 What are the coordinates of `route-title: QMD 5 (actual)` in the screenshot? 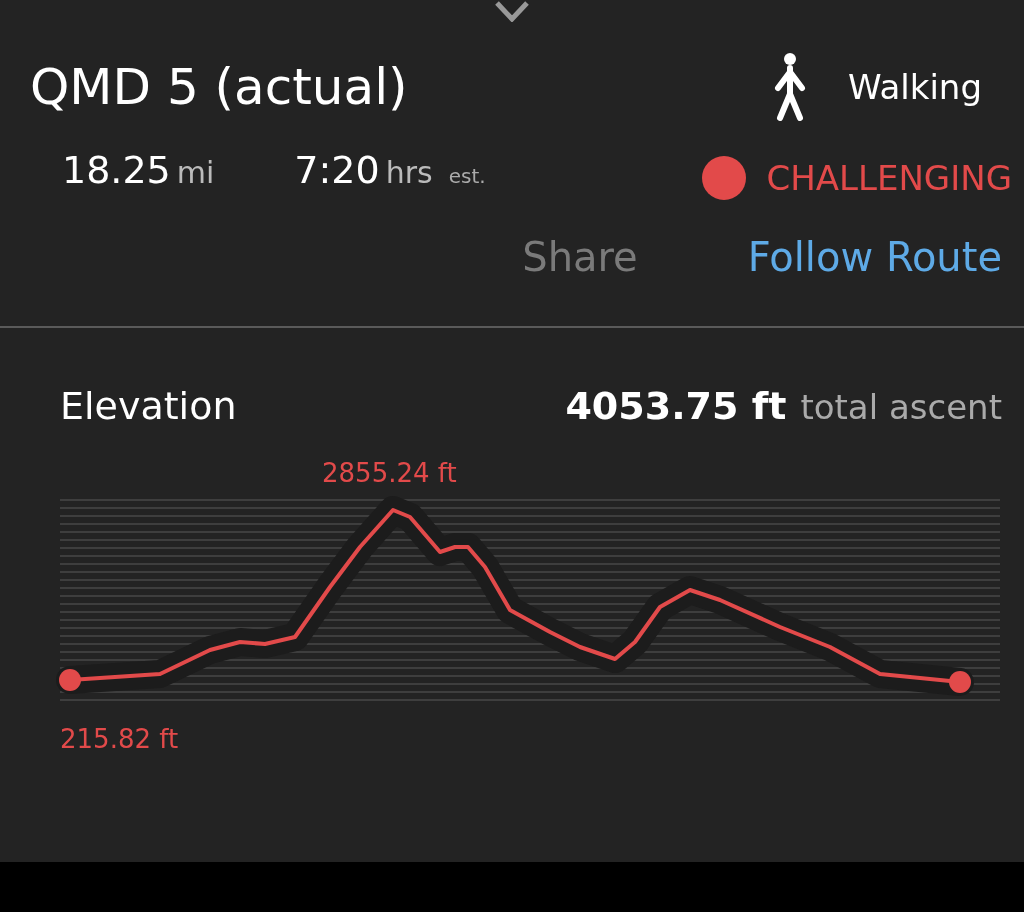 It's located at (219, 87).